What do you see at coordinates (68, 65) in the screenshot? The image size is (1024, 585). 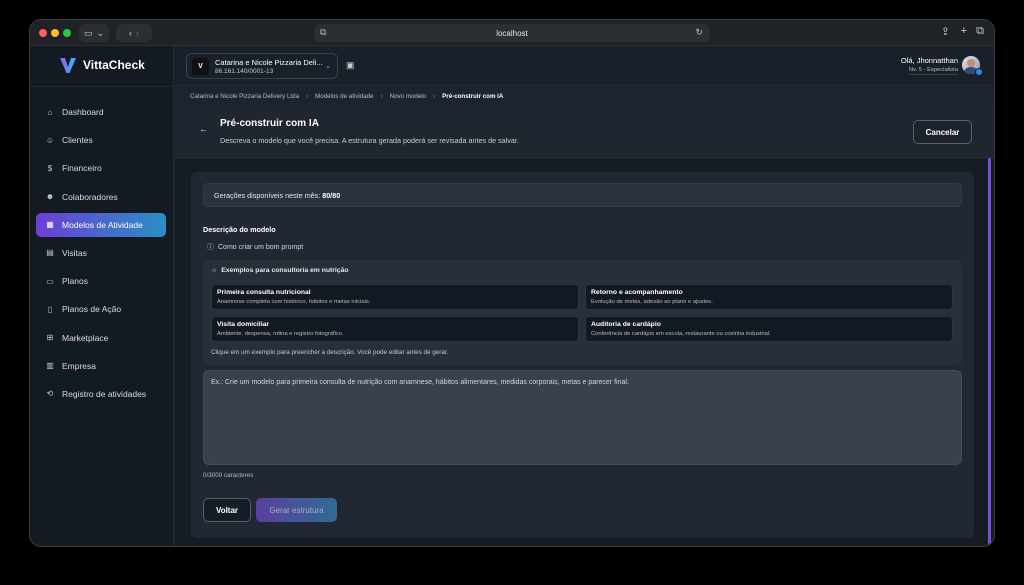 I see `vittacheck-logo-icon` at bounding box center [68, 65].